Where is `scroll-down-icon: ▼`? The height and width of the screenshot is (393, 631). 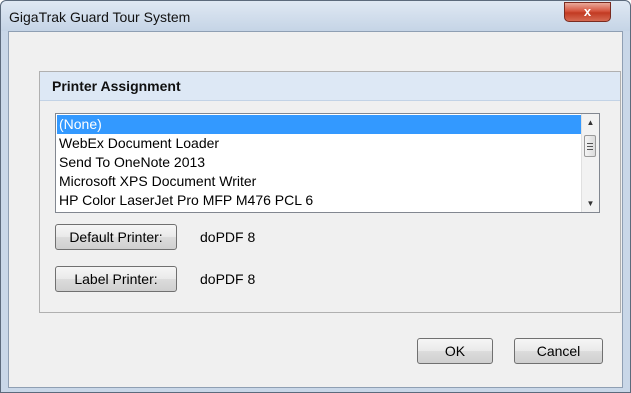
scroll-down-icon: ▼ is located at coordinates (590, 203).